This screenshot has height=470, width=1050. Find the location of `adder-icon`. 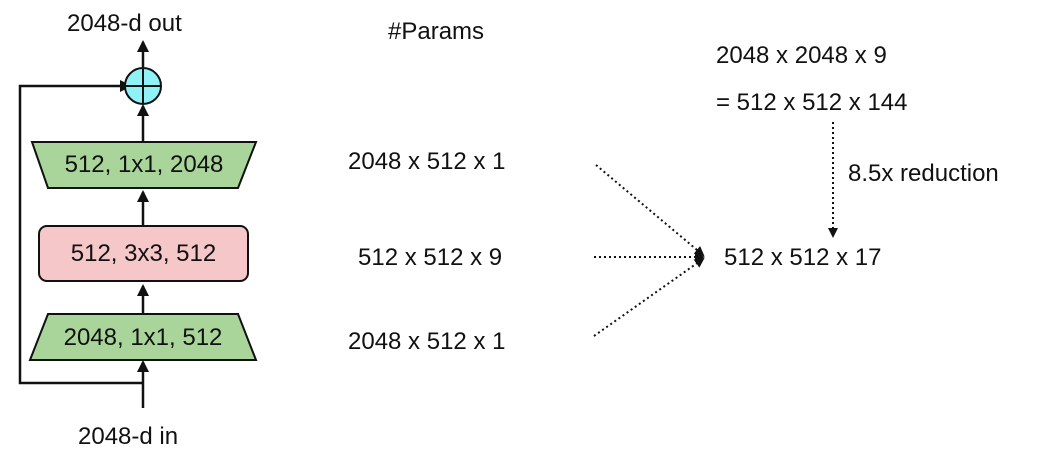

adder-icon is located at coordinates (143, 86).